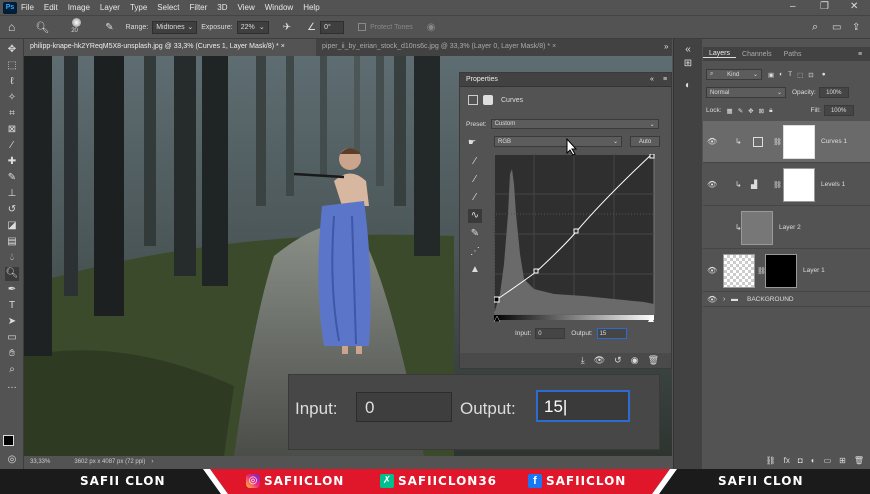  What do you see at coordinates (761, 111) in the screenshot?
I see `lock-artboard-icon: ⊠` at bounding box center [761, 111].